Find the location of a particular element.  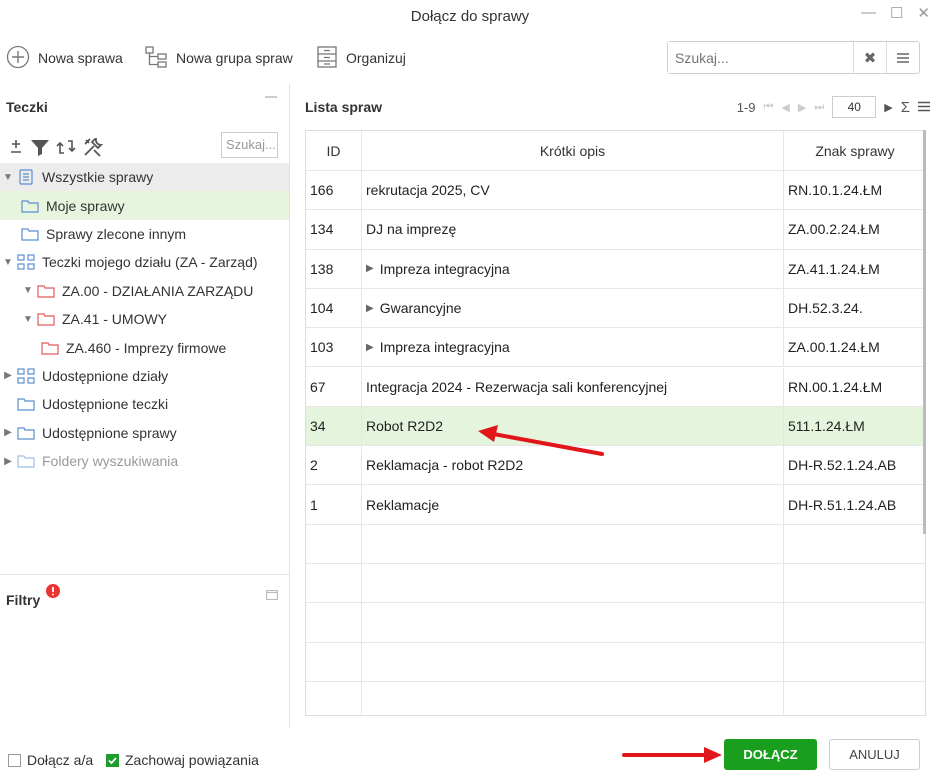

cell-desc-text: Reklamacje is located at coordinates (403, 504).